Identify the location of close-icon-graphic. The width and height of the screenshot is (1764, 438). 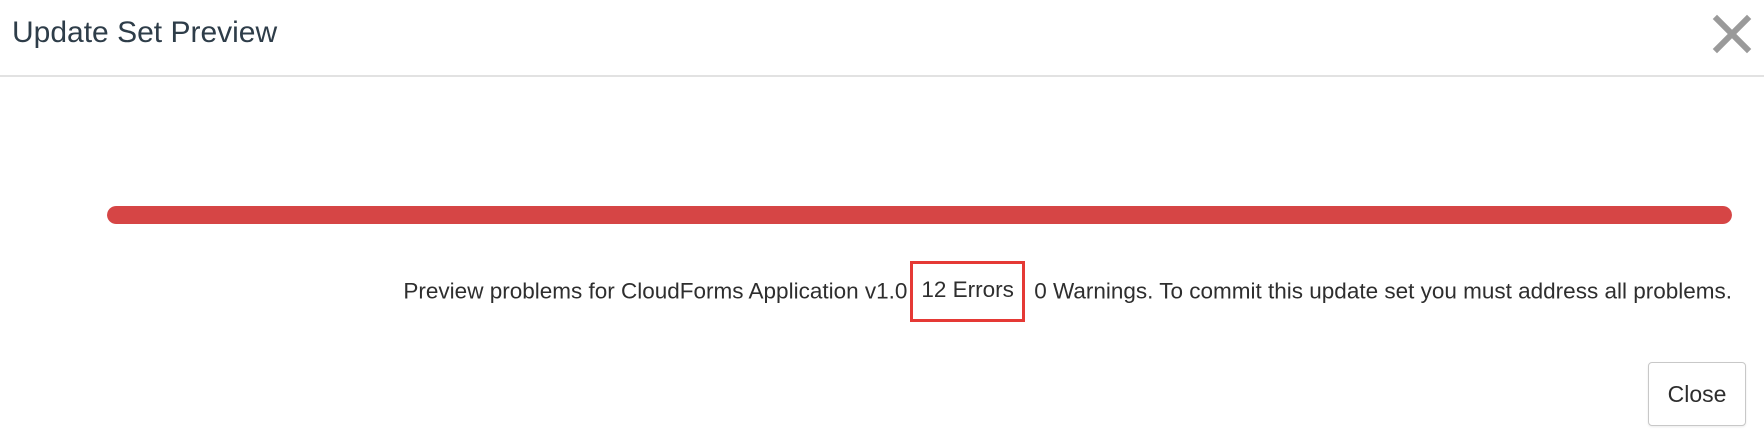
(1732, 34).